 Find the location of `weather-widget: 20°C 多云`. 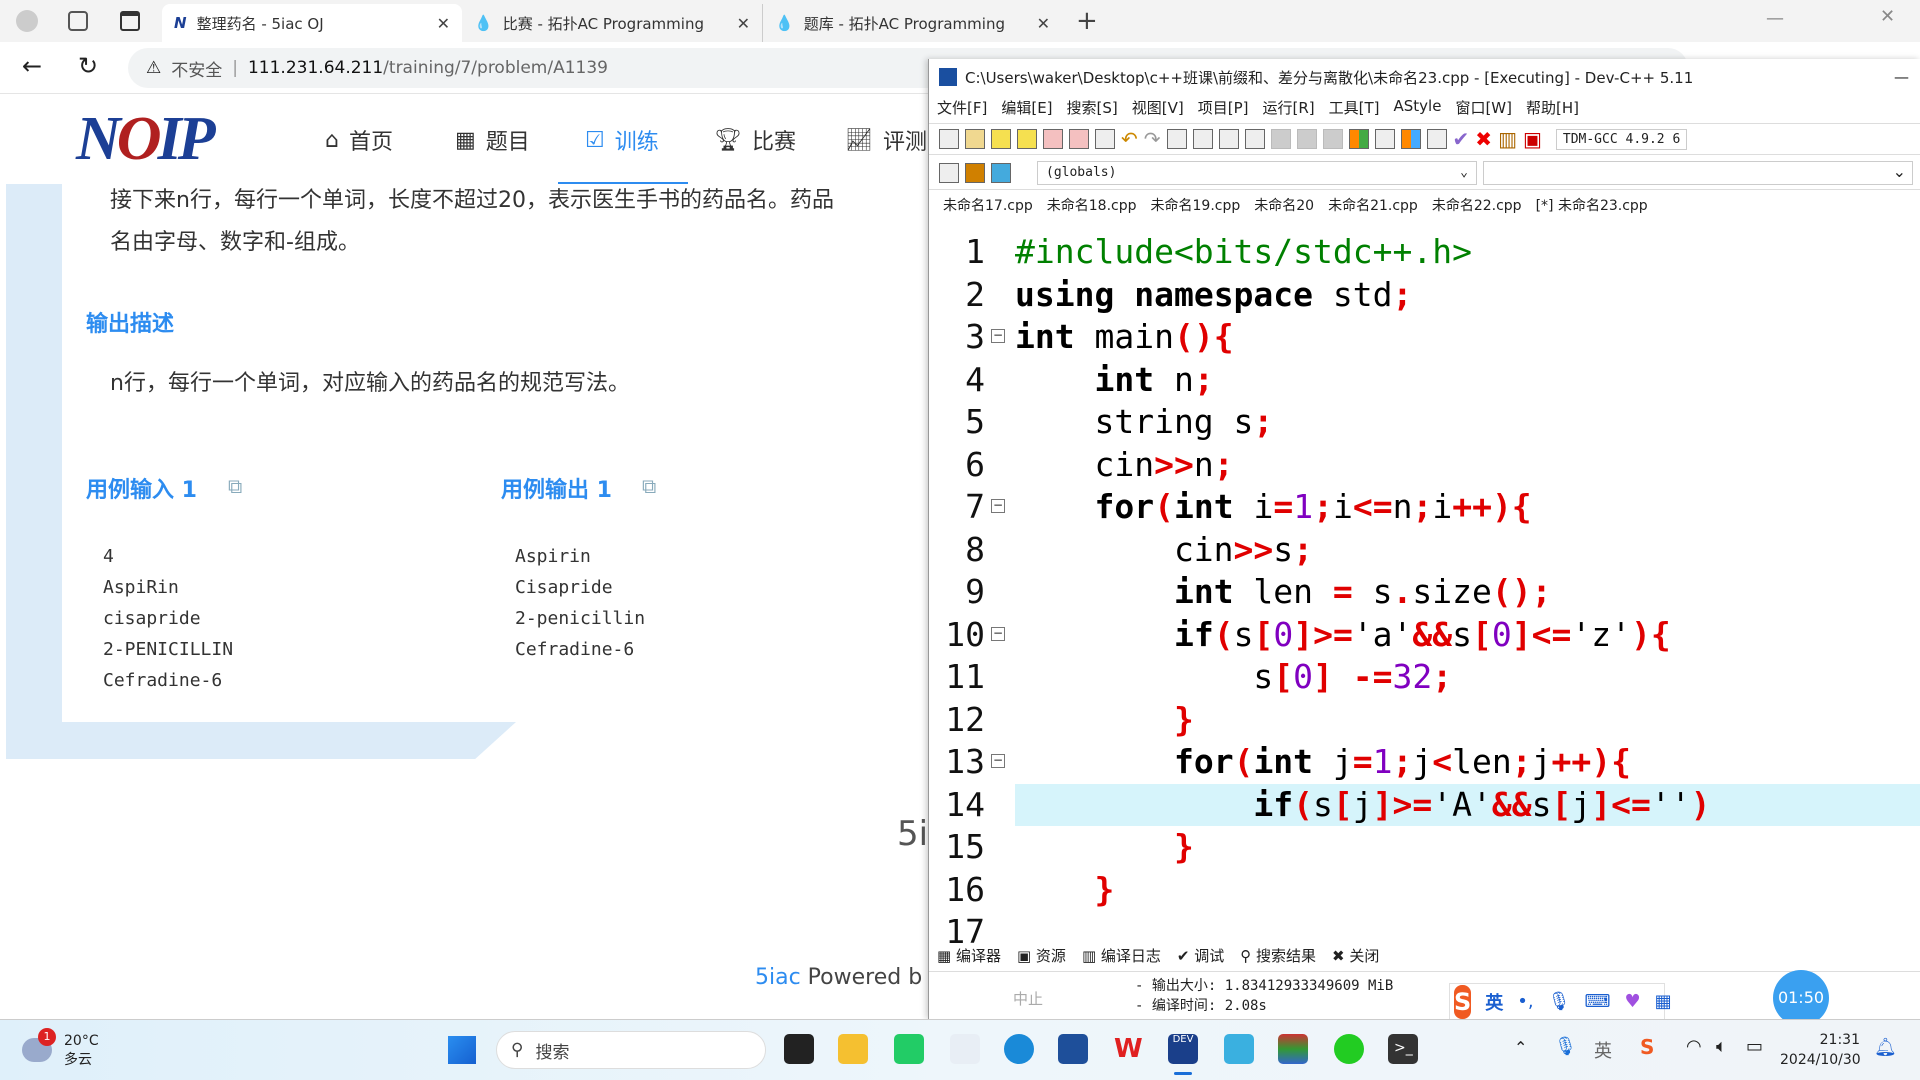

weather-widget: 20°C 多云 is located at coordinates (81, 1051).